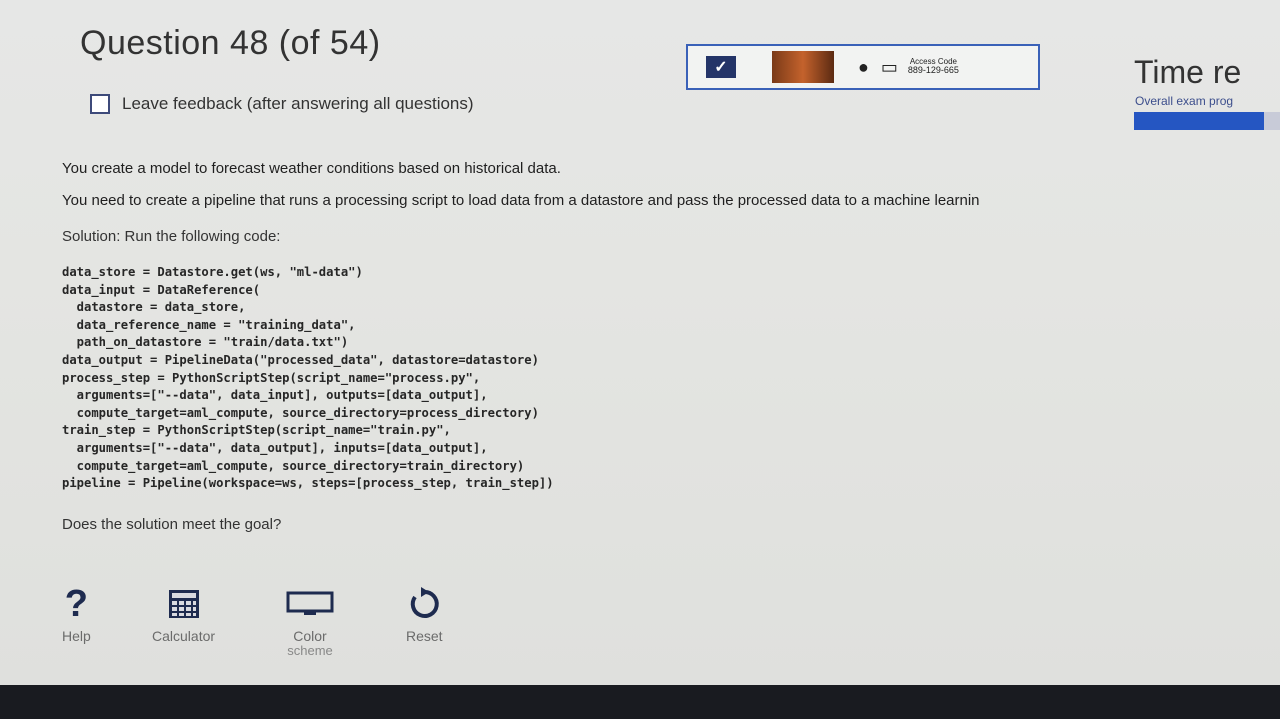 Image resolution: width=1280 pixels, height=719 pixels. Describe the element at coordinates (230, 43) in the screenshot. I see `question-title: Question 48 (of 54)` at that location.